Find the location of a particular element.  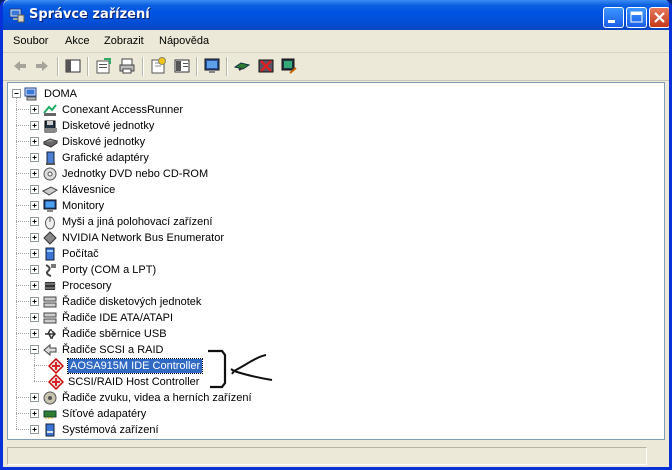

tree-item-label: Monitory is located at coordinates (83, 206).